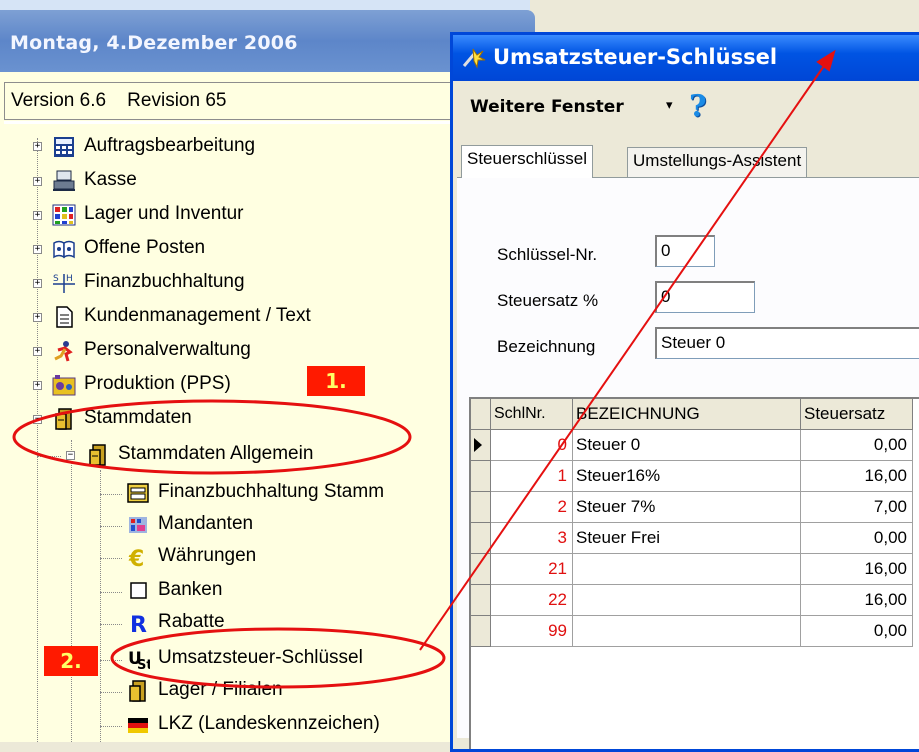 The image size is (919, 752). I want to click on ledger-icon: S H, so click(64, 283).